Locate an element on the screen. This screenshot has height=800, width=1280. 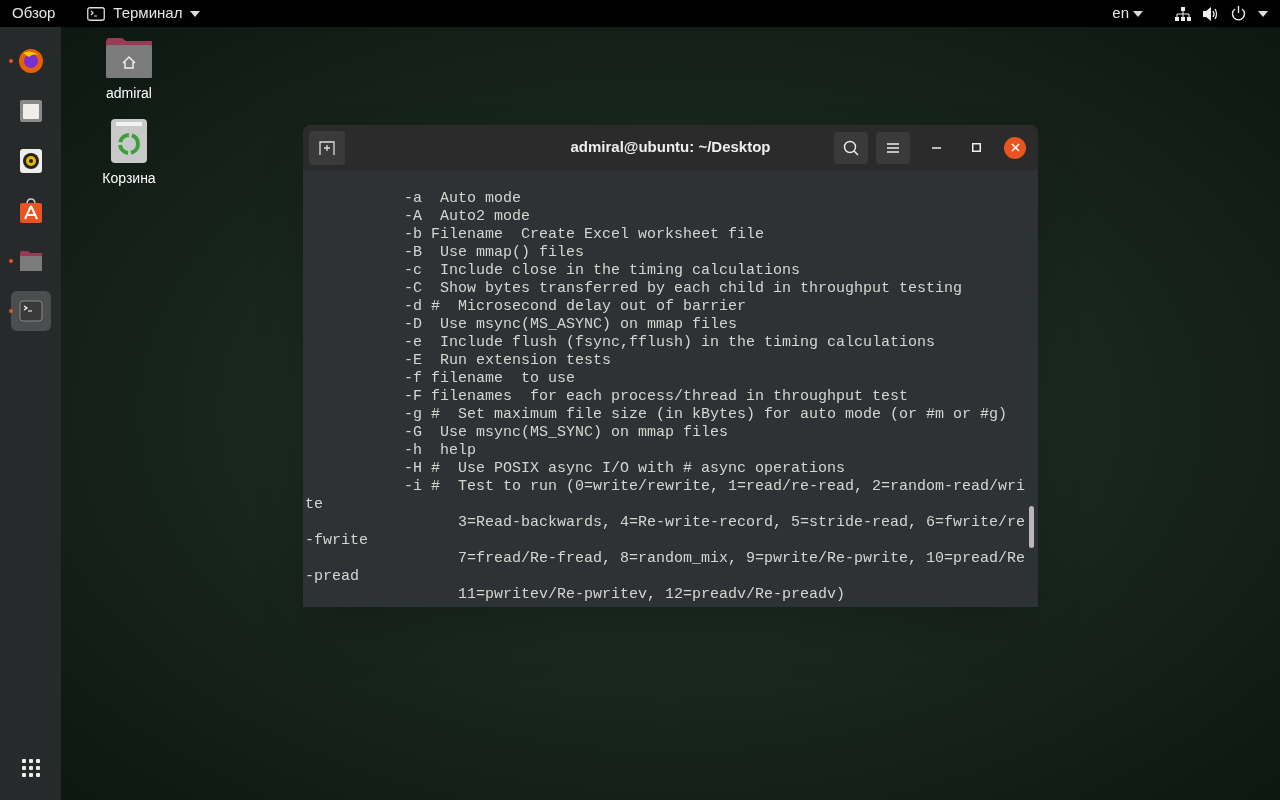
terminal-line: -a Auto mode is located at coordinates (463, 199).